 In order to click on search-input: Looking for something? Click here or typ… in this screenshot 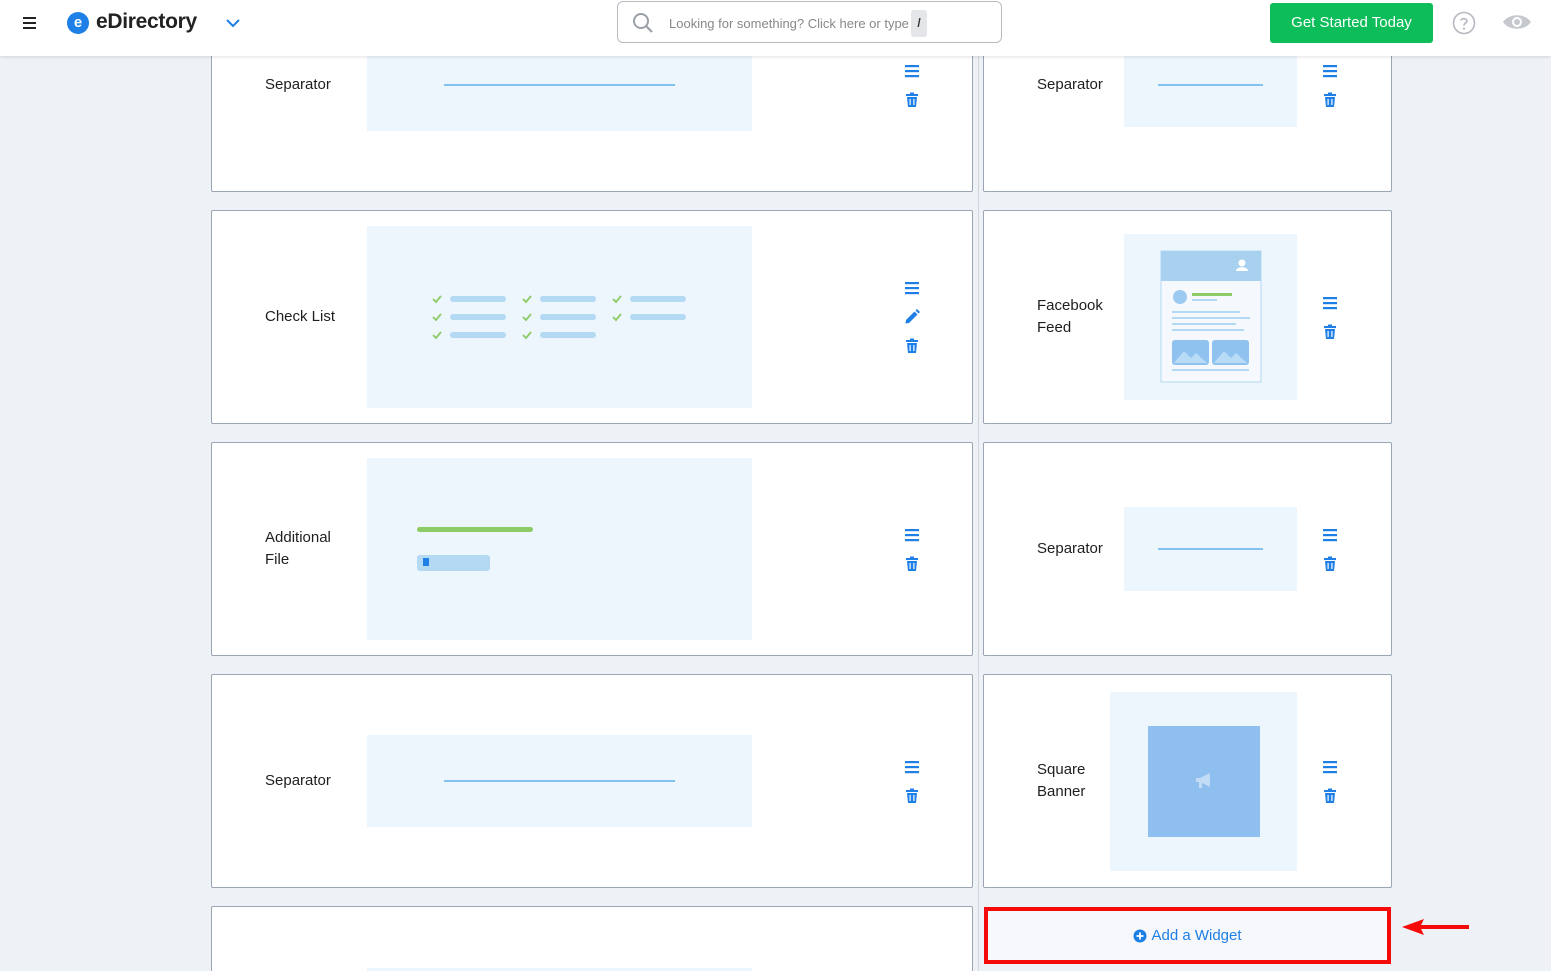, I will do `click(809, 22)`.